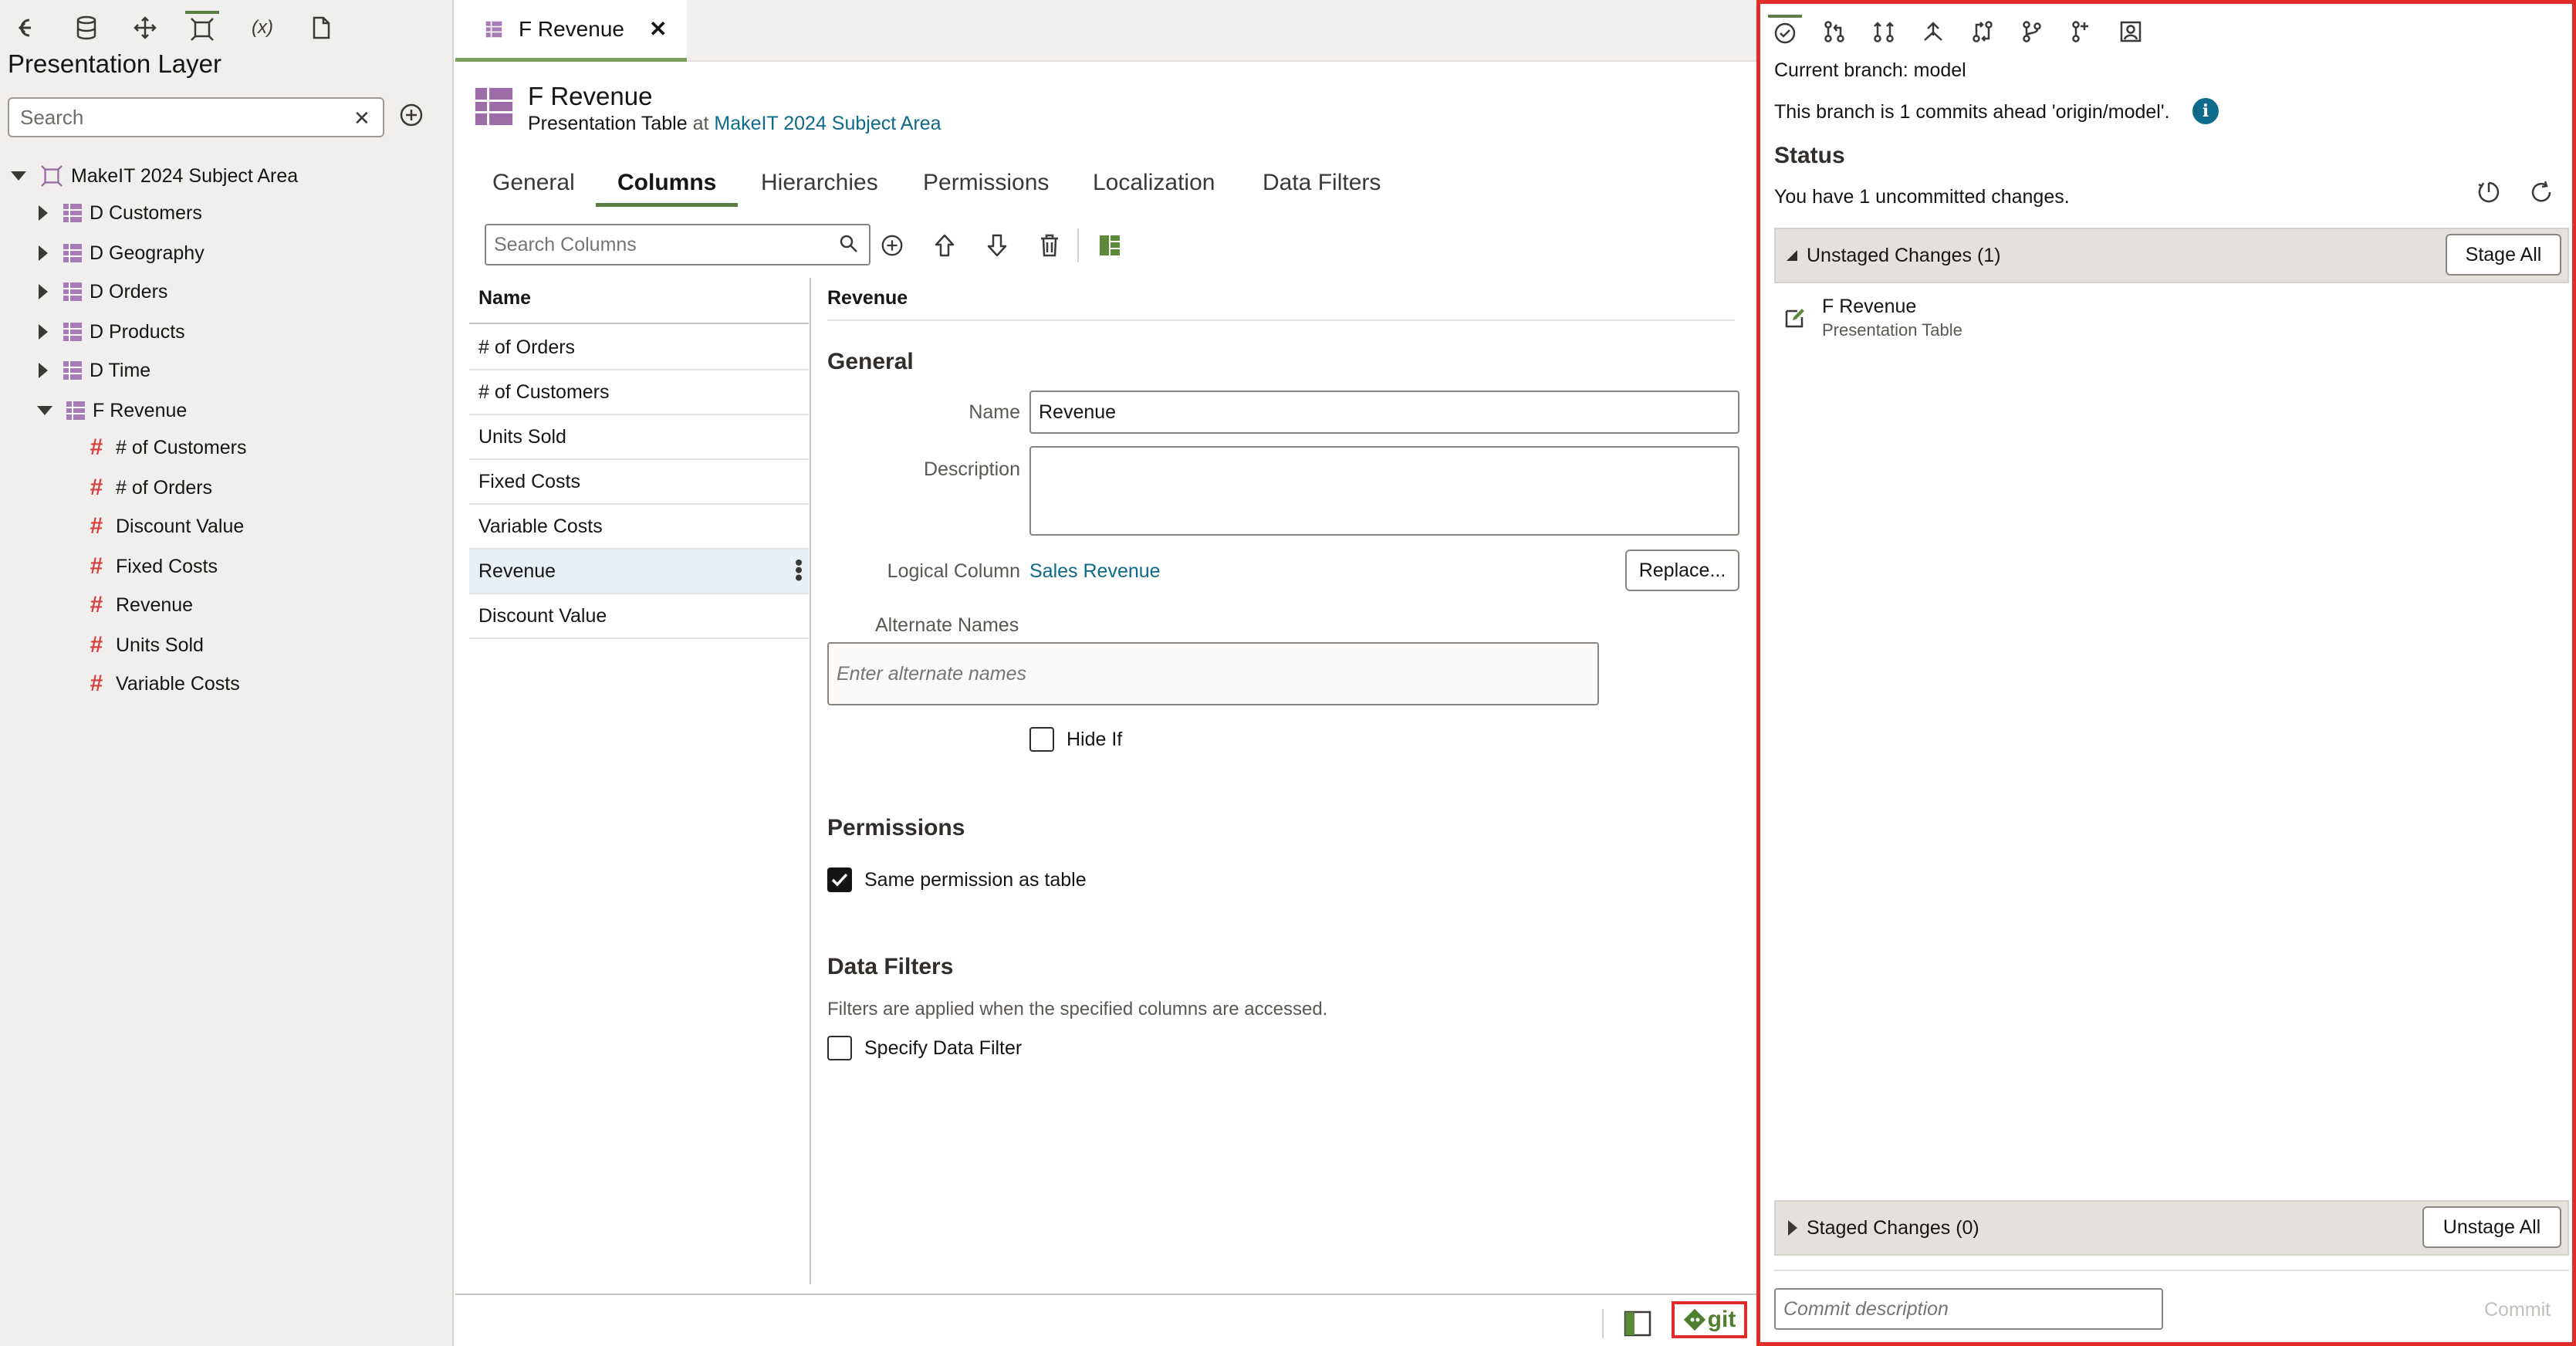 This screenshot has height=1346, width=2576. I want to click on close-tab-icon: ✕, so click(658, 29).